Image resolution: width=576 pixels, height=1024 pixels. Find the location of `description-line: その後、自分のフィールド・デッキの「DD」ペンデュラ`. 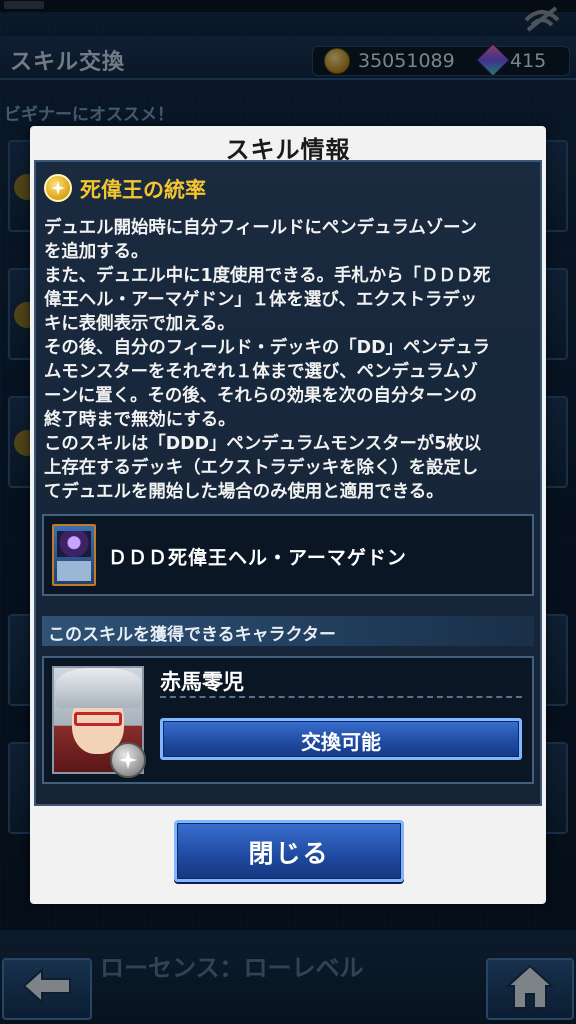

description-line: その後、自分のフィールド・デッキの「DD」ペンデュラ is located at coordinates (267, 348).